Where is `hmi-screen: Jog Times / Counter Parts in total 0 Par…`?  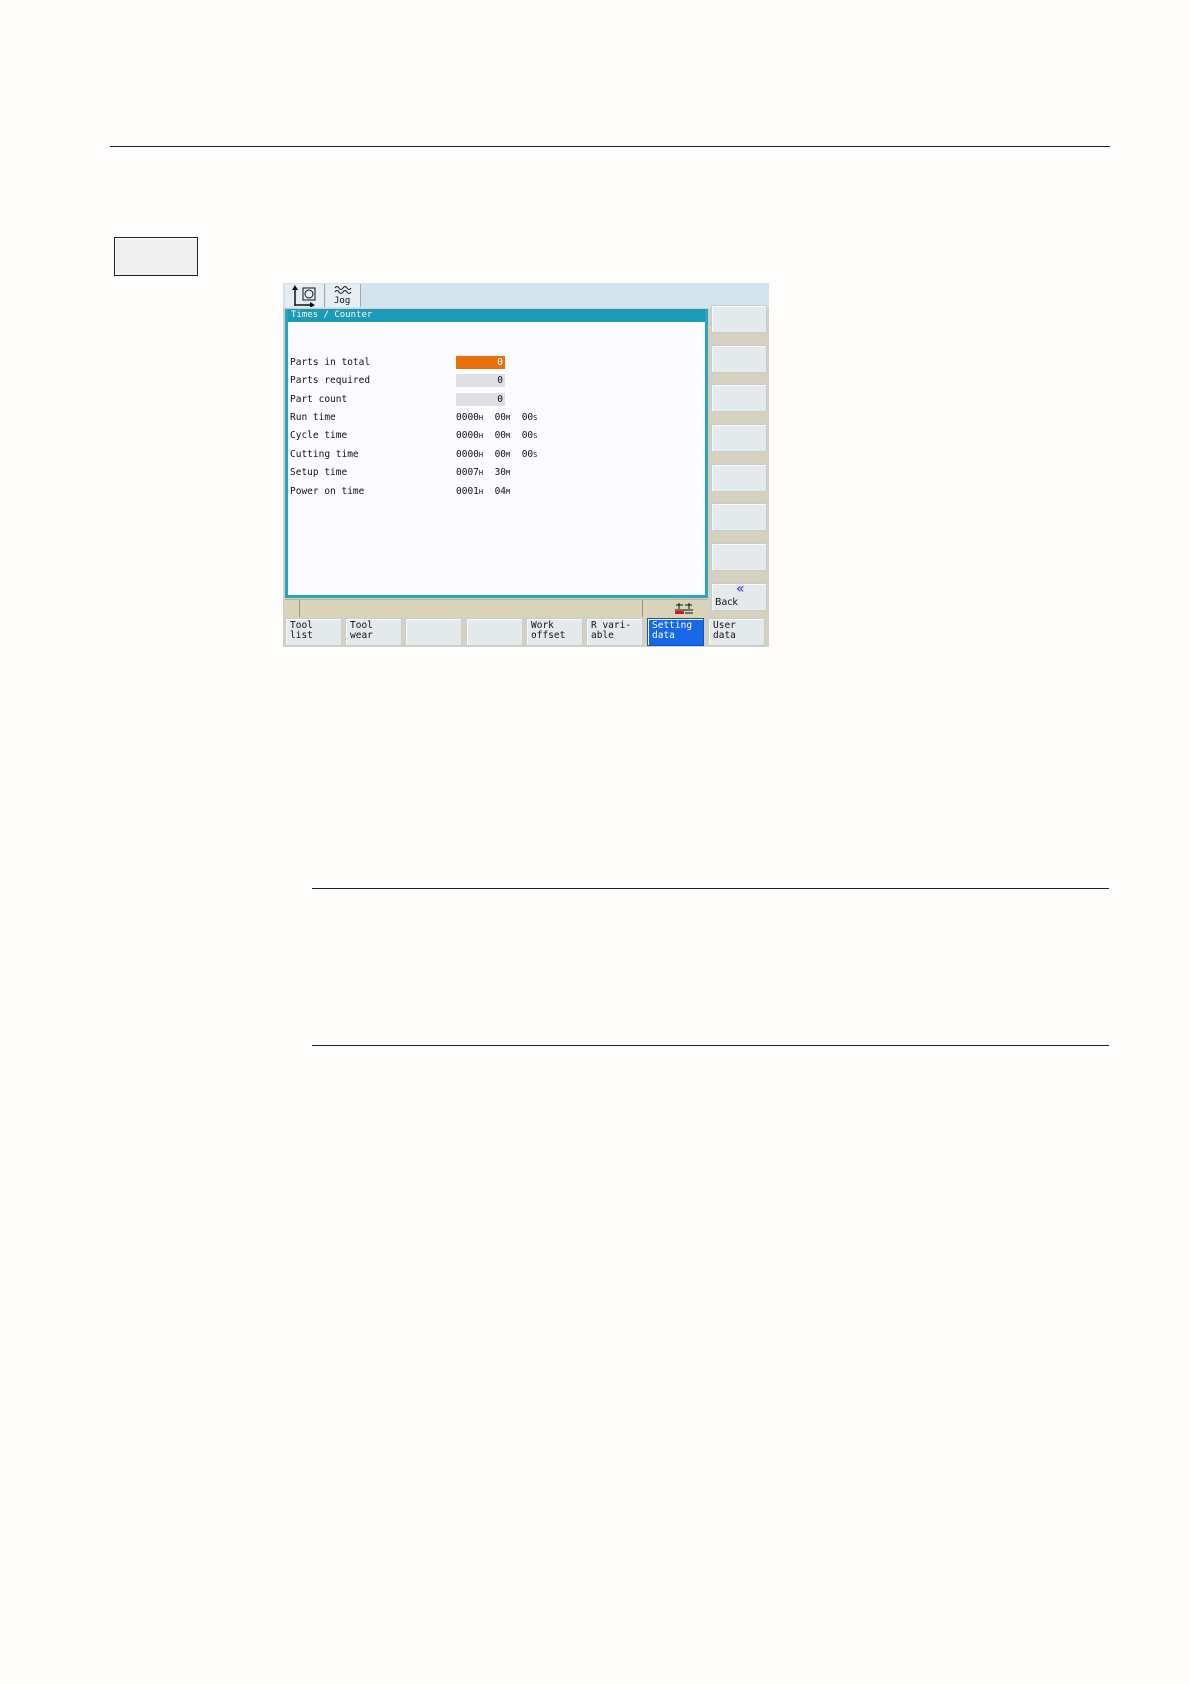 hmi-screen: Jog Times / Counter Parts in total 0 Par… is located at coordinates (526, 465).